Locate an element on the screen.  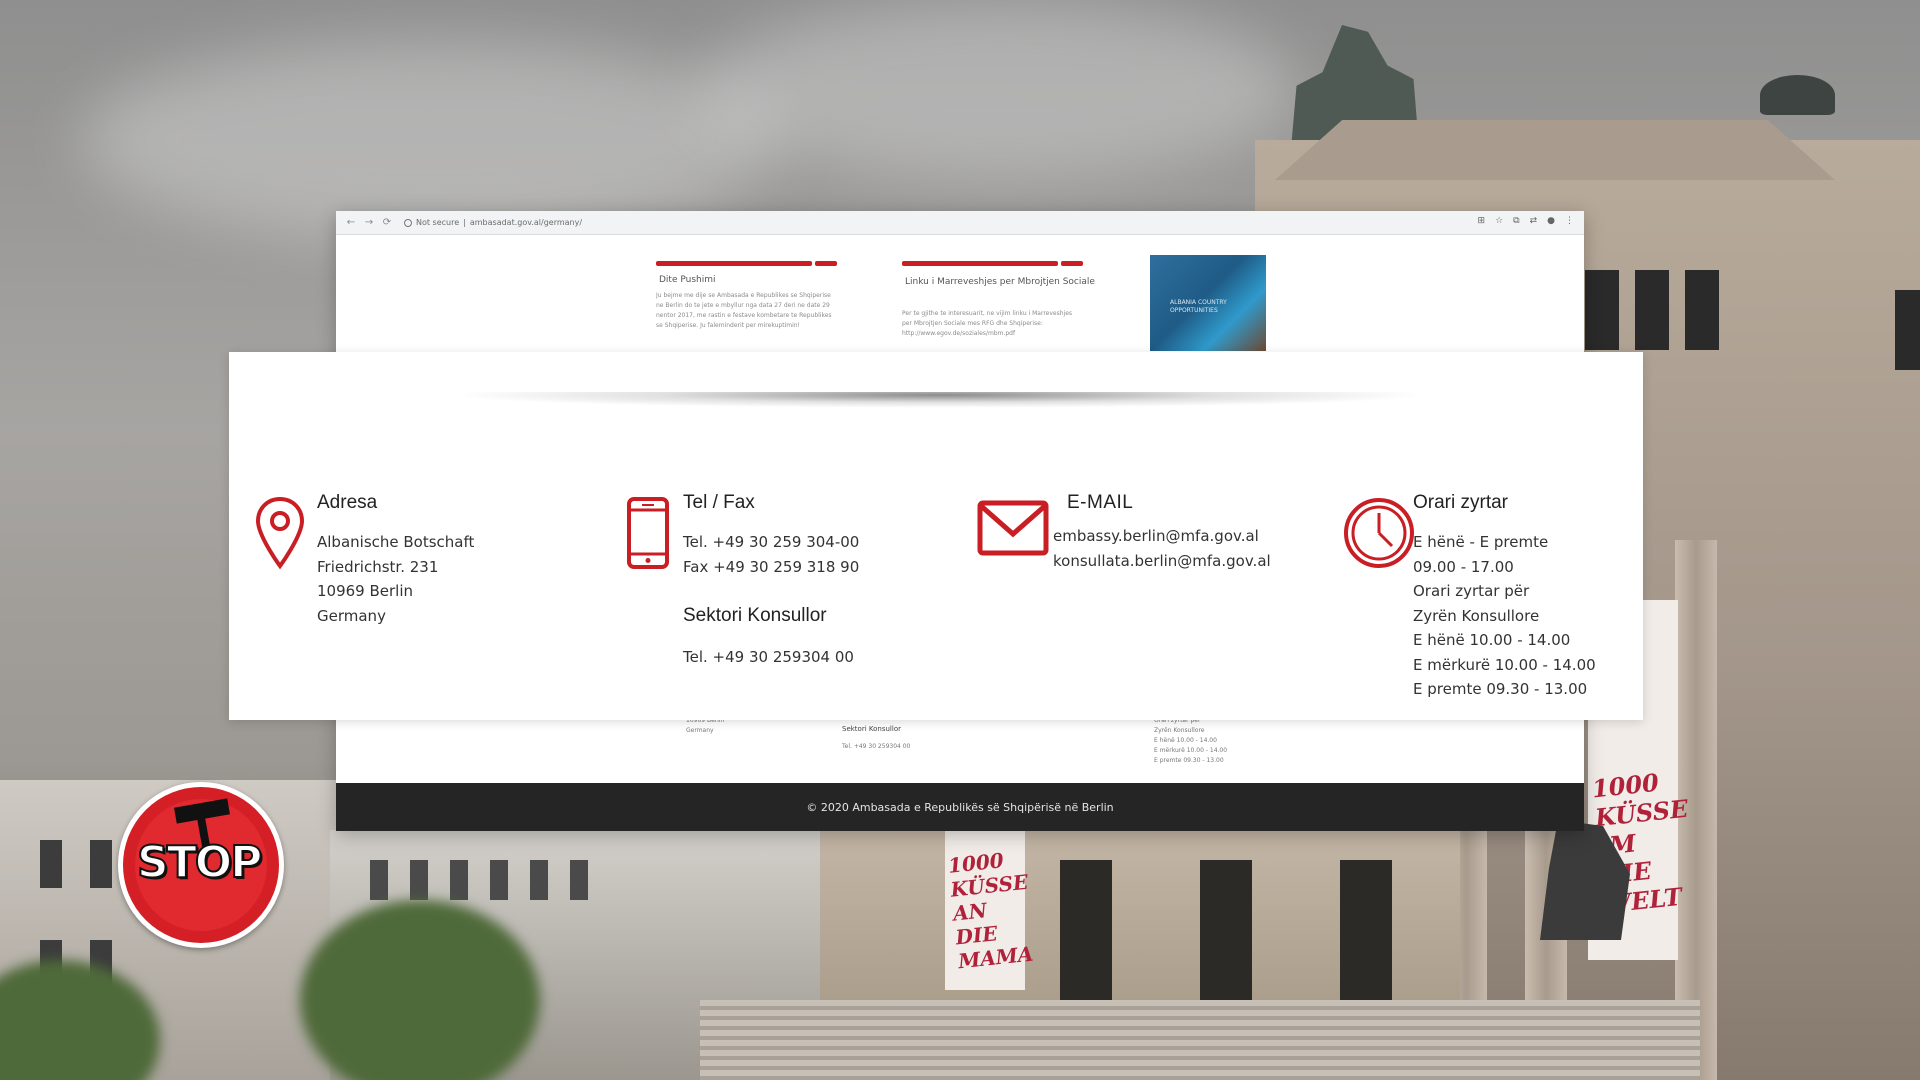
back-icon: ← is located at coordinates (351, 222).